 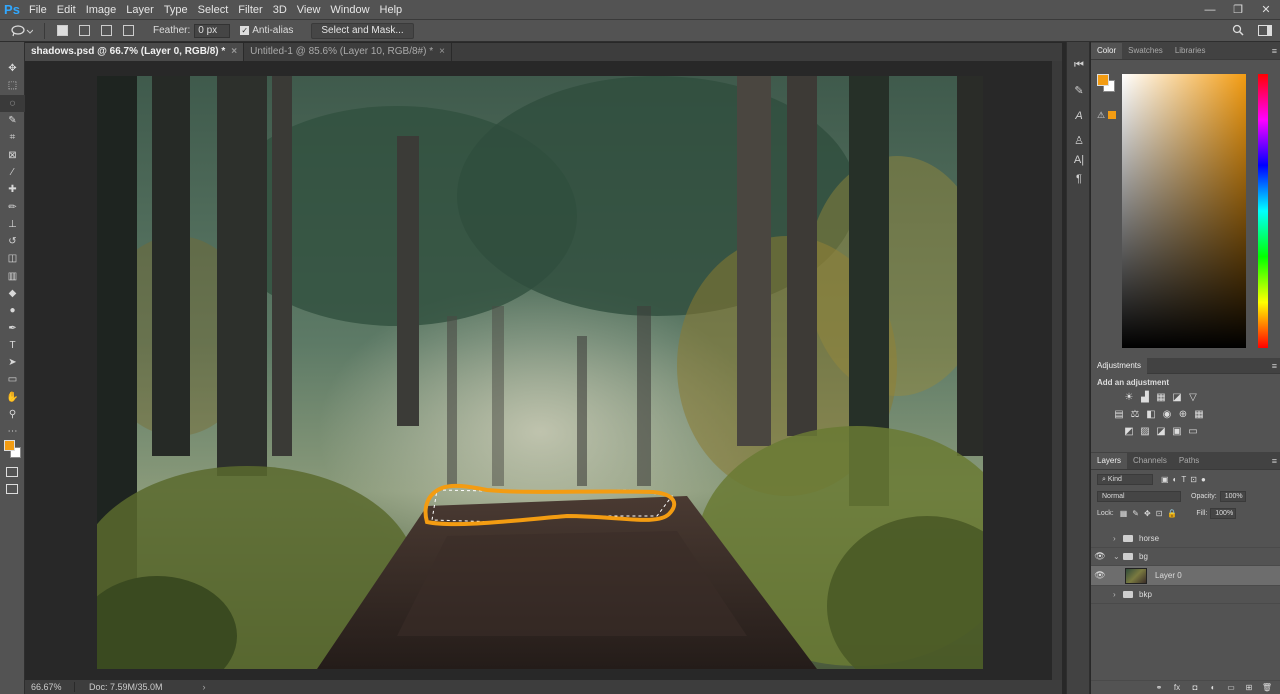 I want to click on link-layers-icon: ⚭, so click(x=1159, y=687).